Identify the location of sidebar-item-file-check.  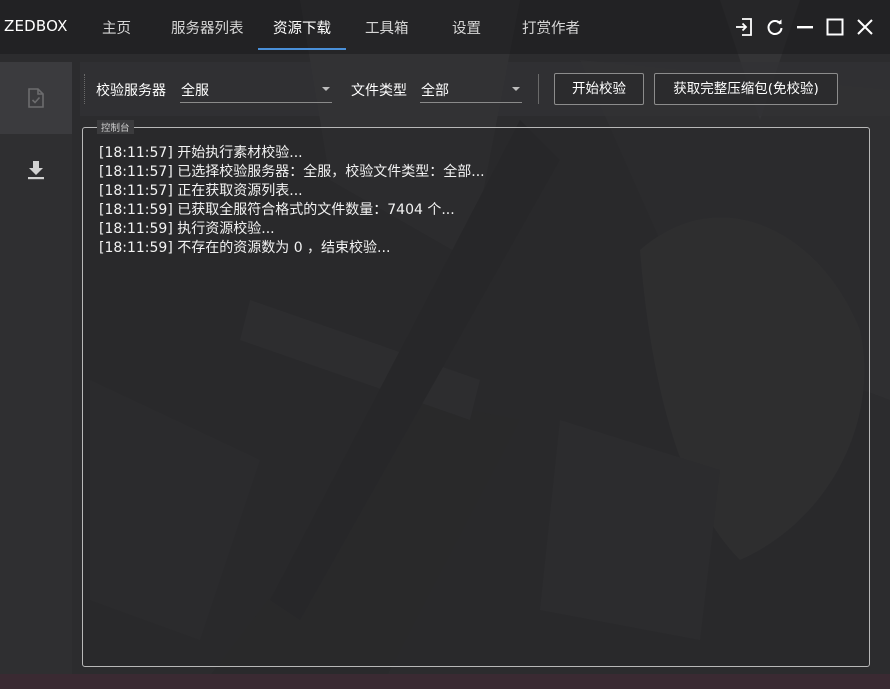
(36, 98).